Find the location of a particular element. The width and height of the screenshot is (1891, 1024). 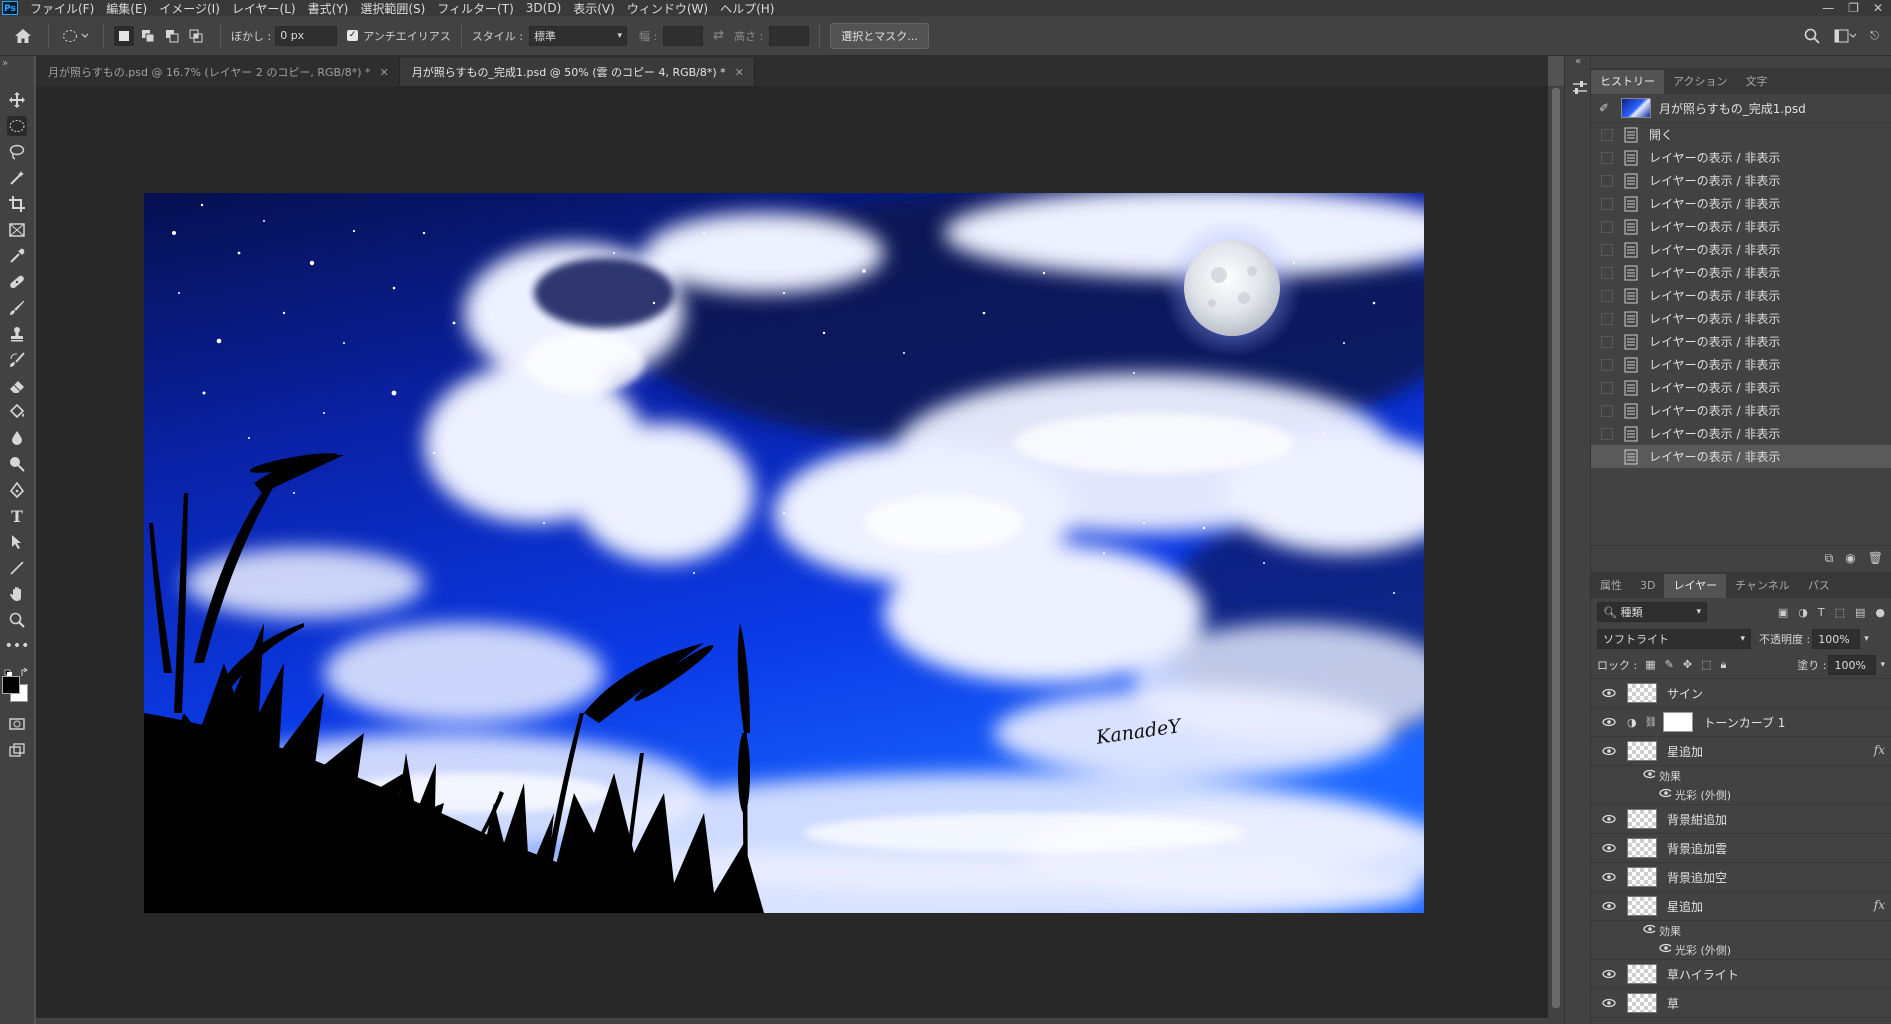

eraser-tool is located at coordinates (17, 386).